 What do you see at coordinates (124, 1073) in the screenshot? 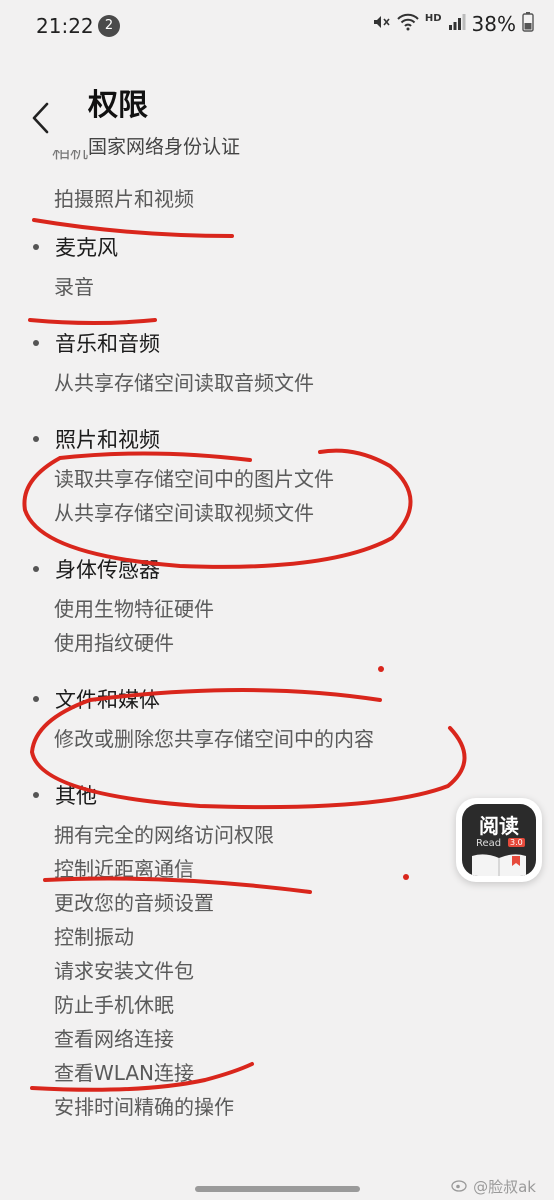
I see `permission-item: 查看WLAN连接` at bounding box center [124, 1073].